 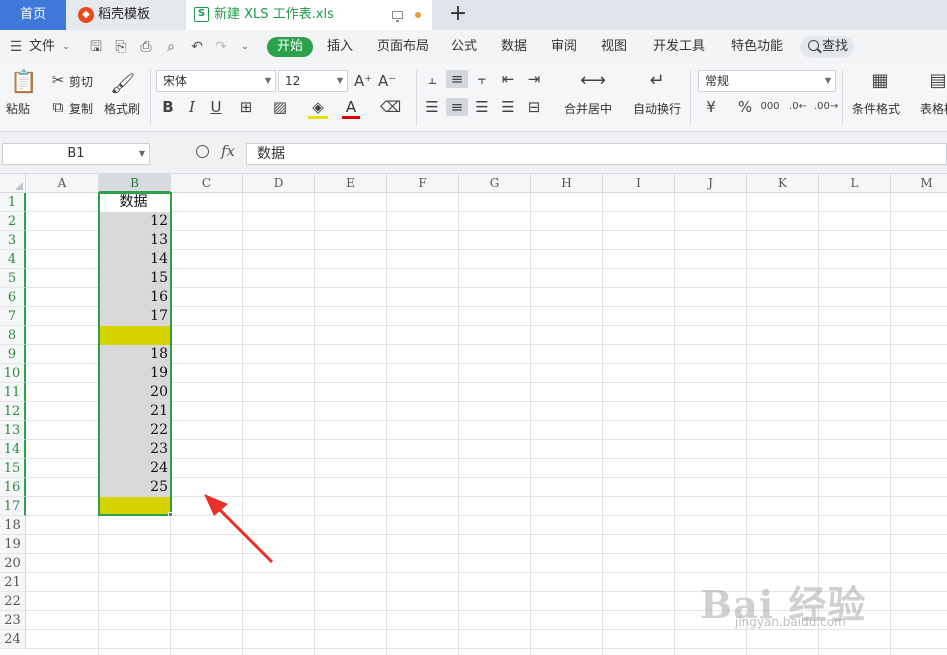 I want to click on annotation-arrow, so click(x=239, y=529).